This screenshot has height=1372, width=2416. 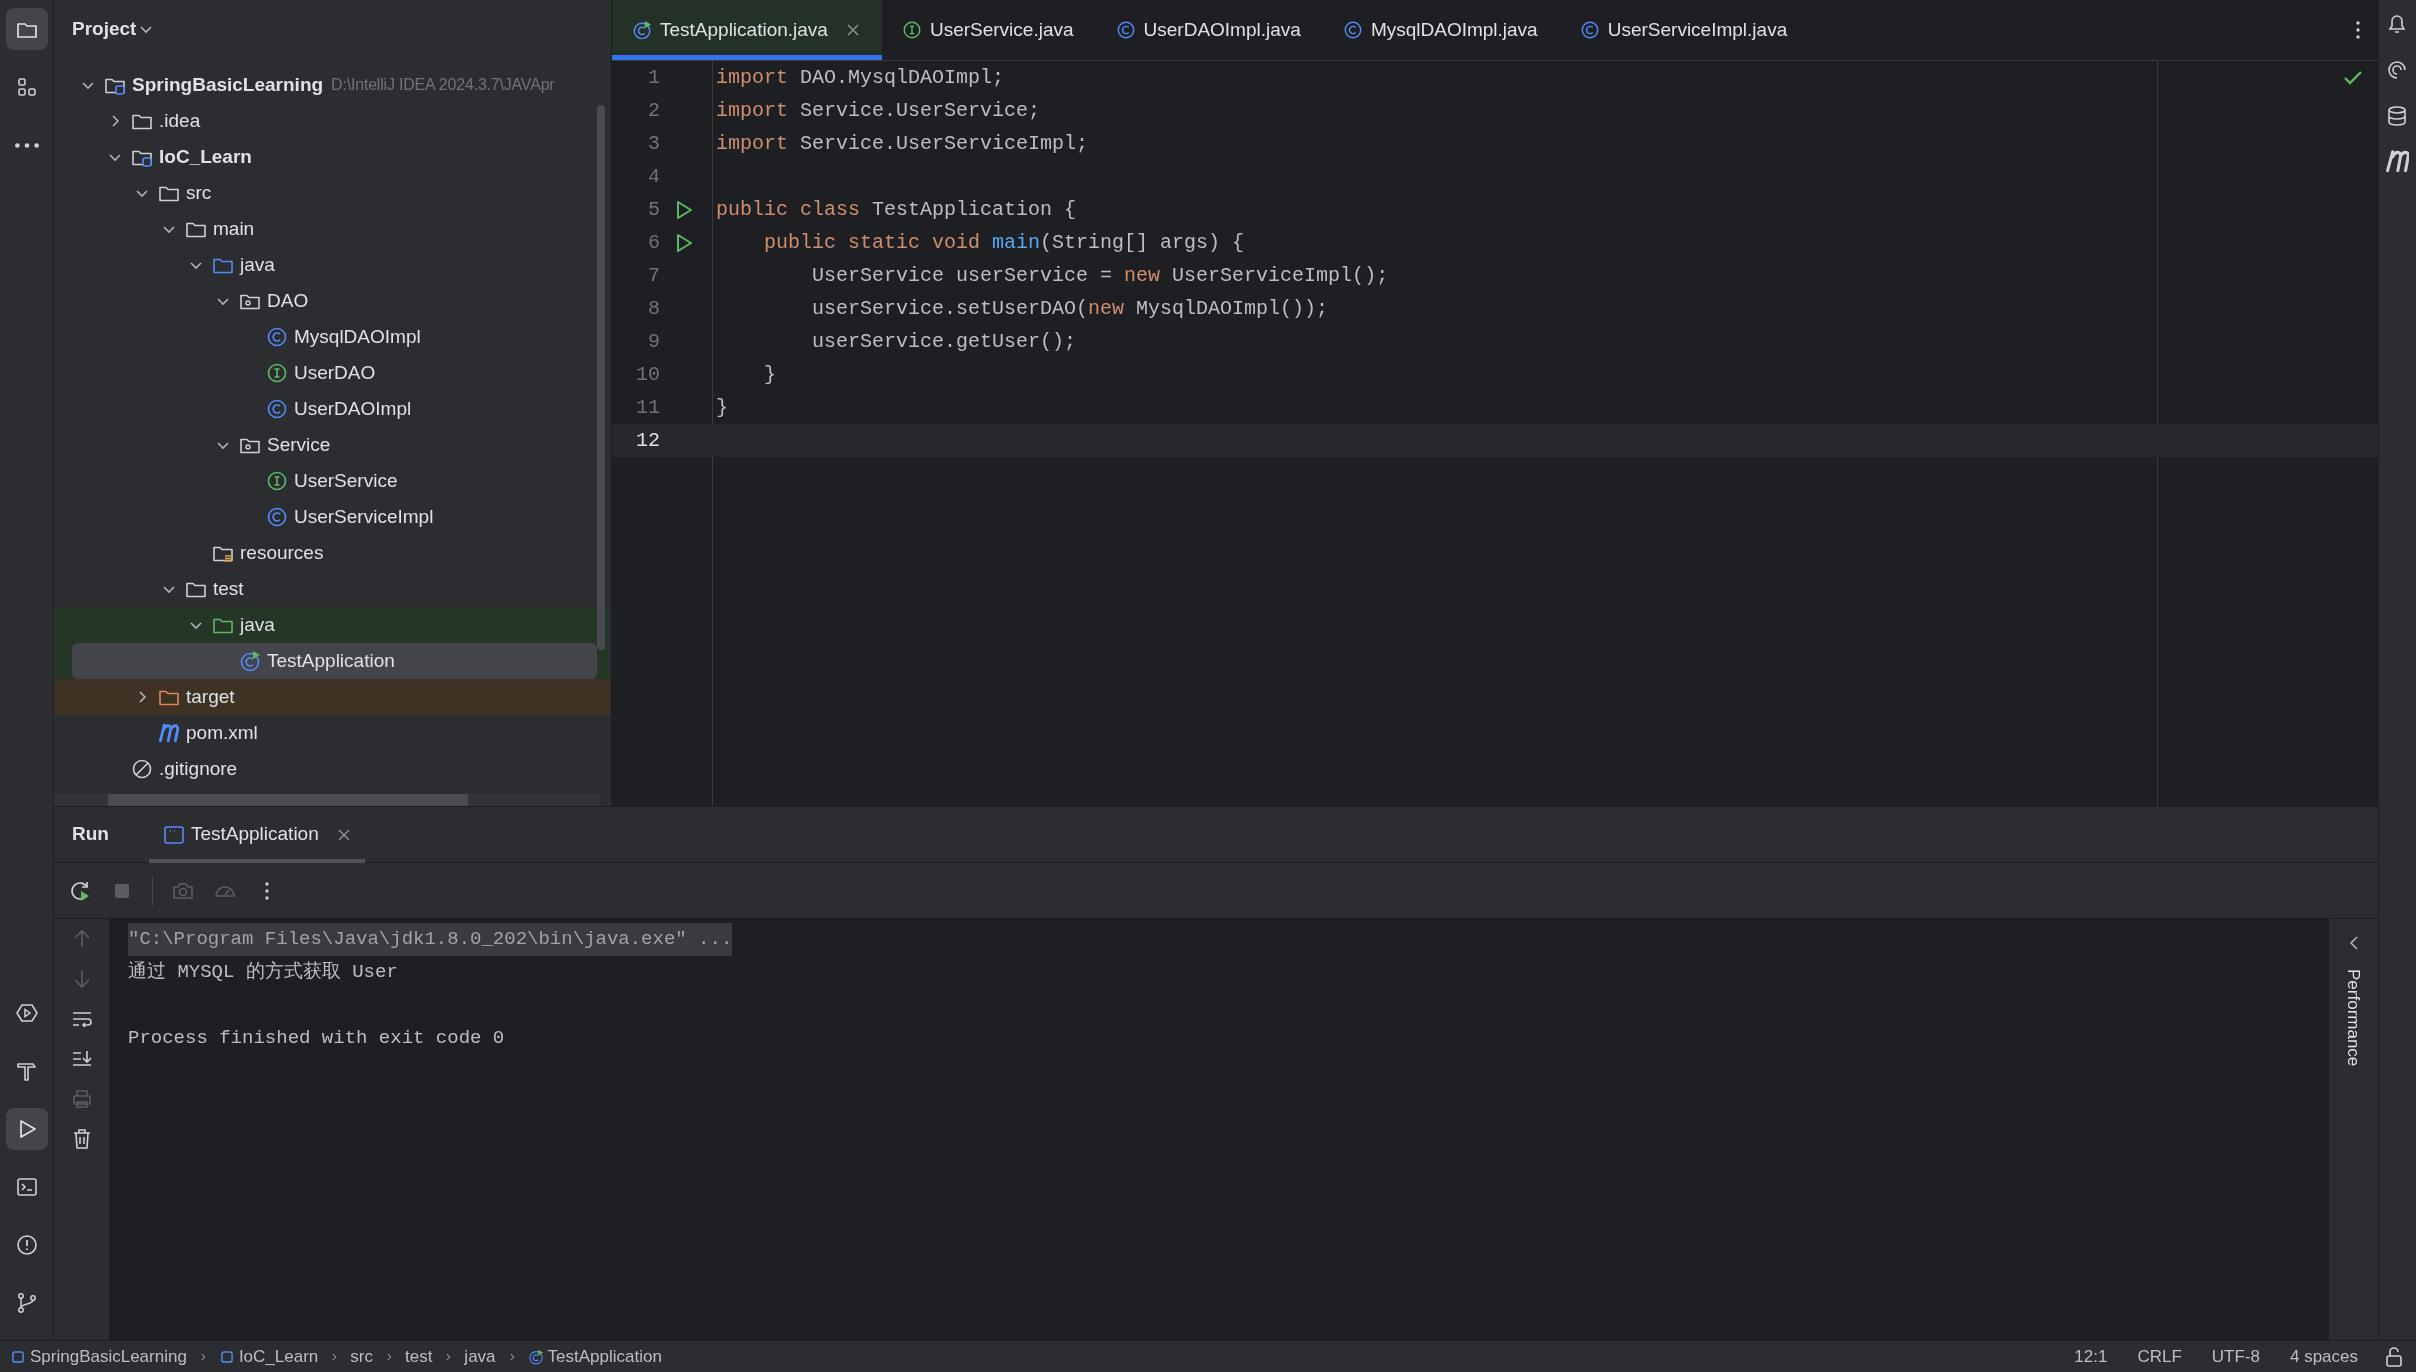 I want to click on folder-tool-button, so click(x=26, y=29).